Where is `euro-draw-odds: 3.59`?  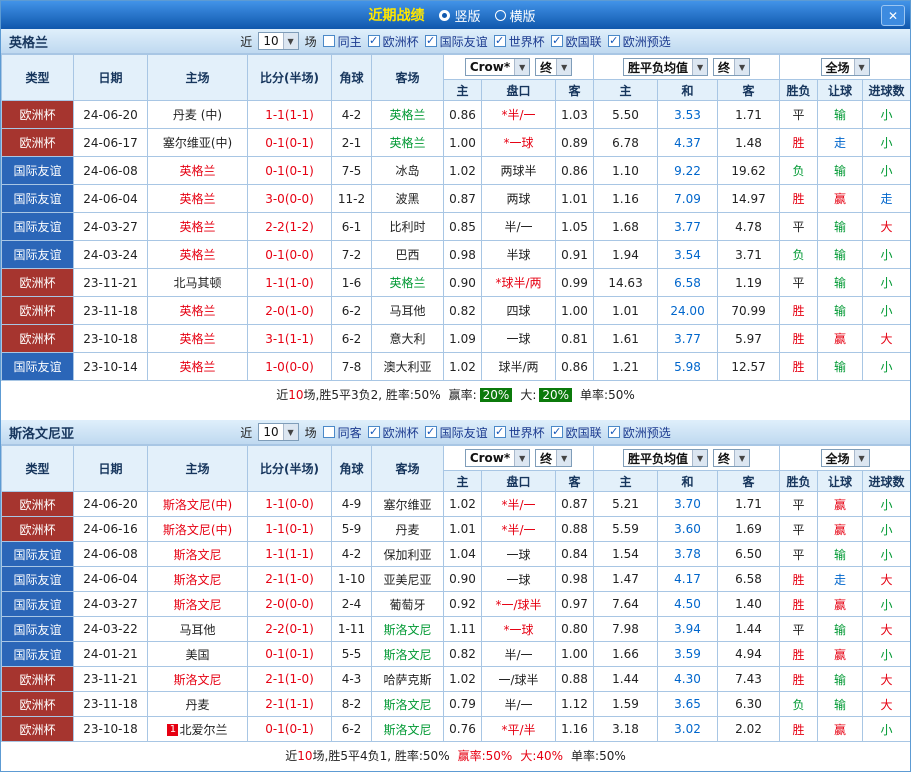
euro-draw-odds: 3.59 is located at coordinates (688, 654).